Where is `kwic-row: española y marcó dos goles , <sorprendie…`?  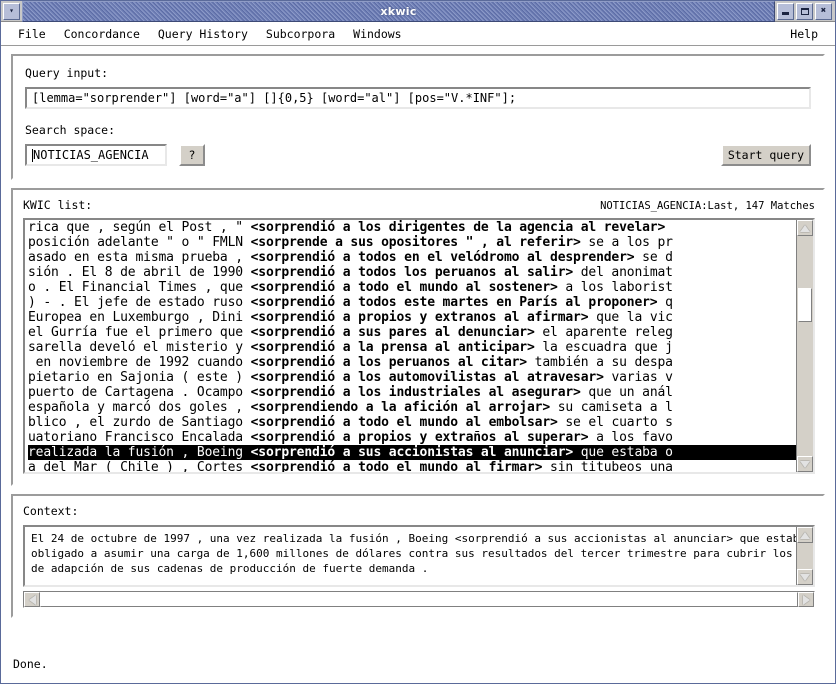 kwic-row: española y marcó dos goles , <sorprendie… is located at coordinates (412, 407).